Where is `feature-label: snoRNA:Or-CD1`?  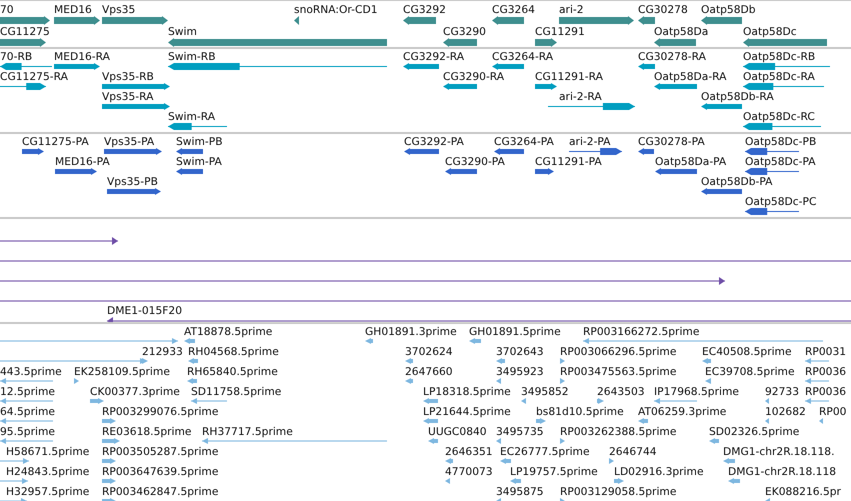 feature-label: snoRNA:Or-CD1 is located at coordinates (336, 9).